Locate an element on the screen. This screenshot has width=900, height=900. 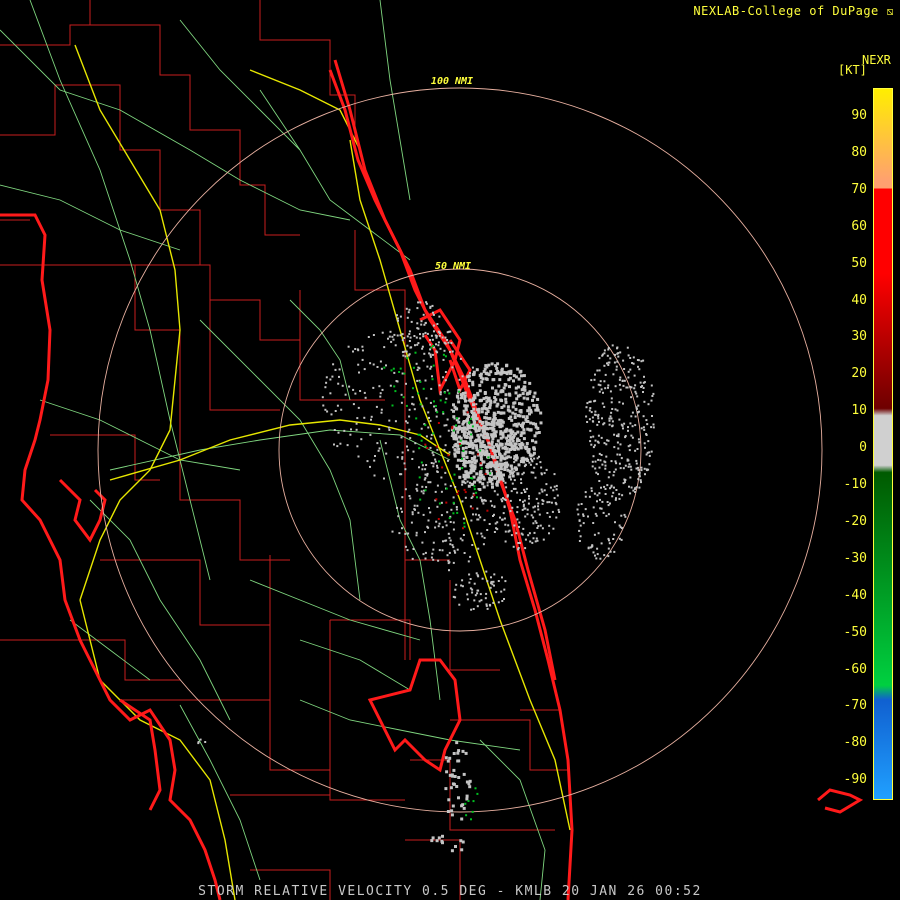
color-scale-tick-label: 10 is located at coordinates (859, 411).